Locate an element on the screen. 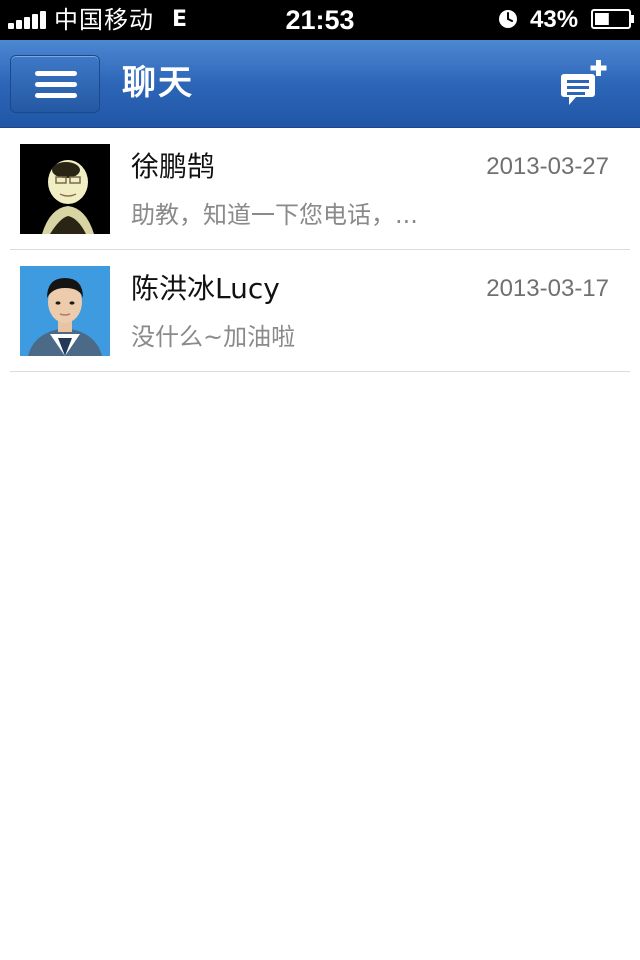 The height and width of the screenshot is (960, 640). page-title: 聊天 is located at coordinates (158, 83).